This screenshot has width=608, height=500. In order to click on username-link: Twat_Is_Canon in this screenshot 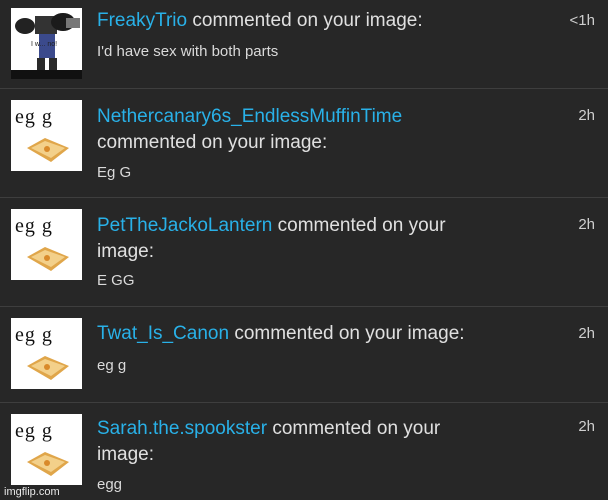, I will do `click(163, 333)`.